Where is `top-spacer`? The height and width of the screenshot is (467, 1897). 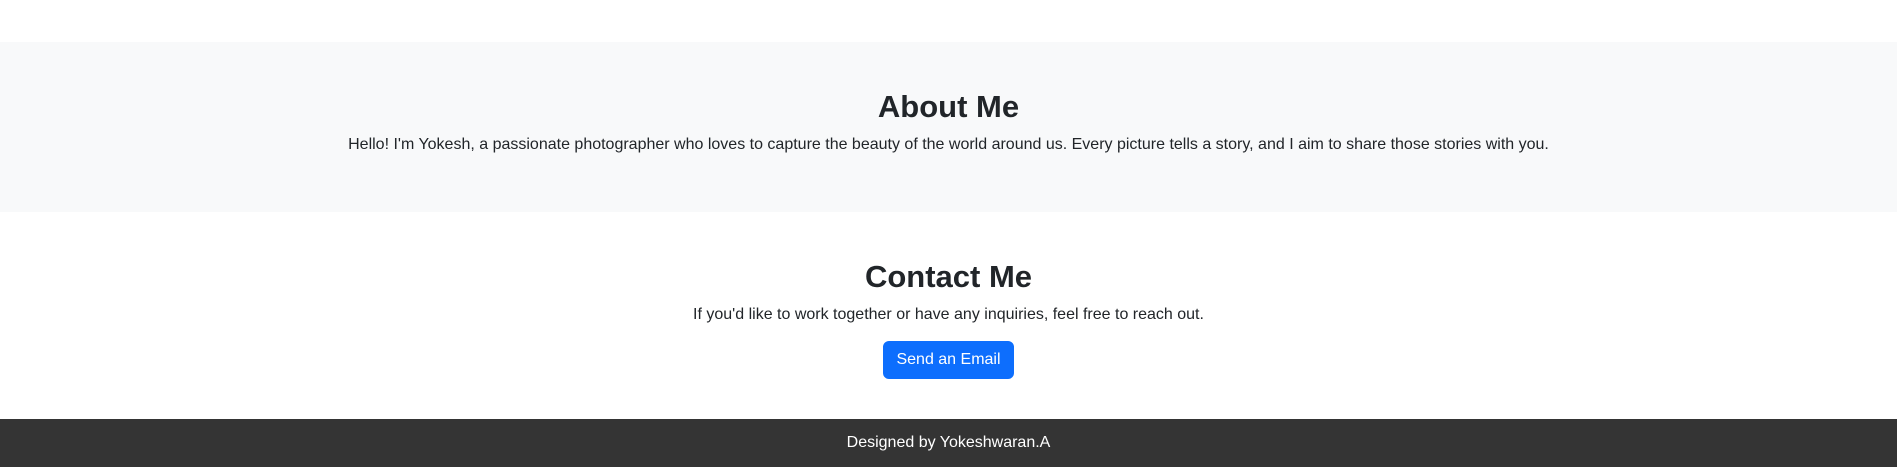
top-spacer is located at coordinates (948, 21).